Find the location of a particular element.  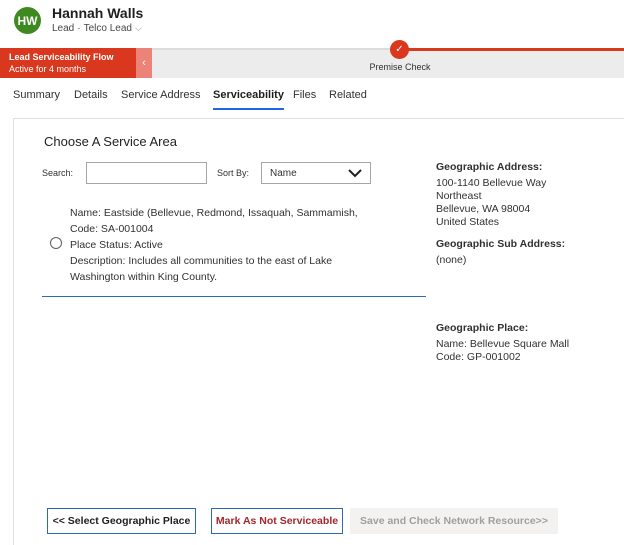

address-line: Bellevue, WA 98004 is located at coordinates (483, 209).